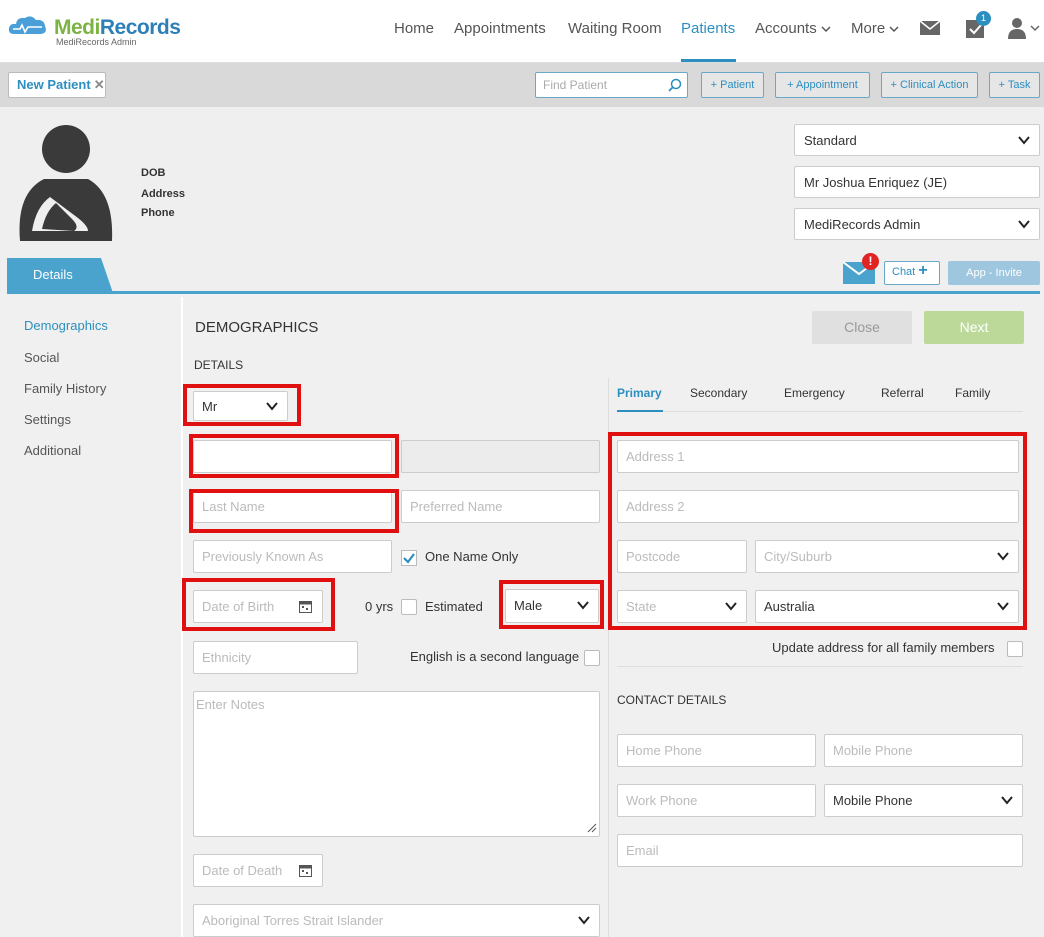 The height and width of the screenshot is (937, 1044). What do you see at coordinates (414, 28) in the screenshot?
I see `nav-home: Home` at bounding box center [414, 28].